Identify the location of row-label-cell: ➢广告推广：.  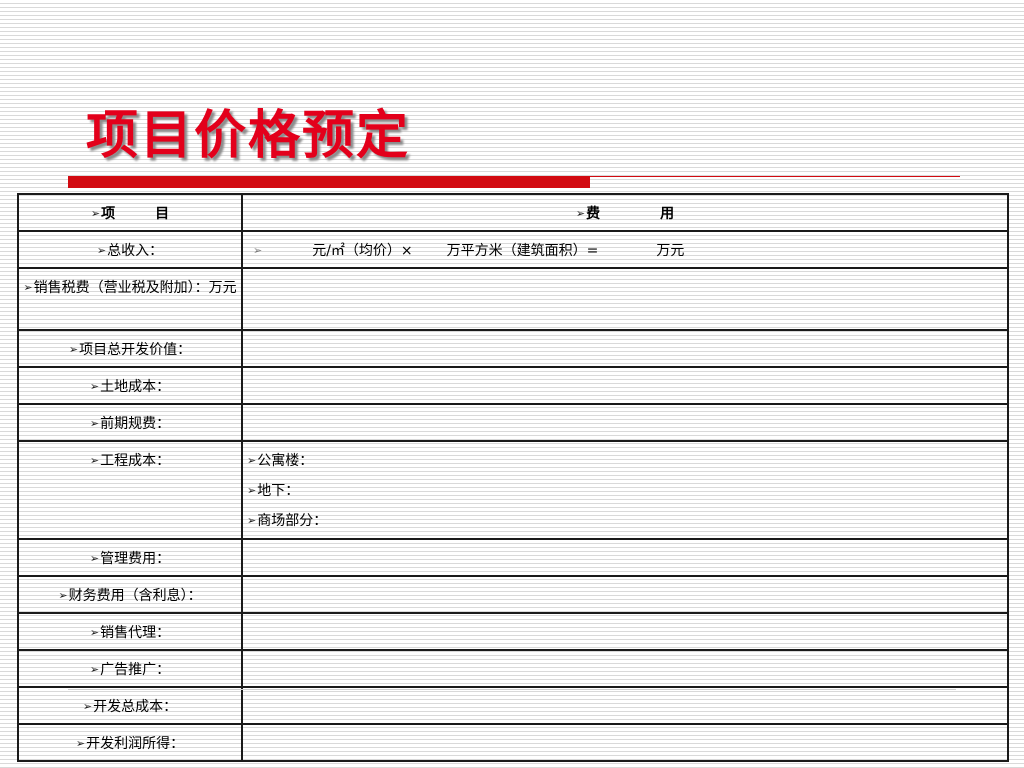
(130, 668).